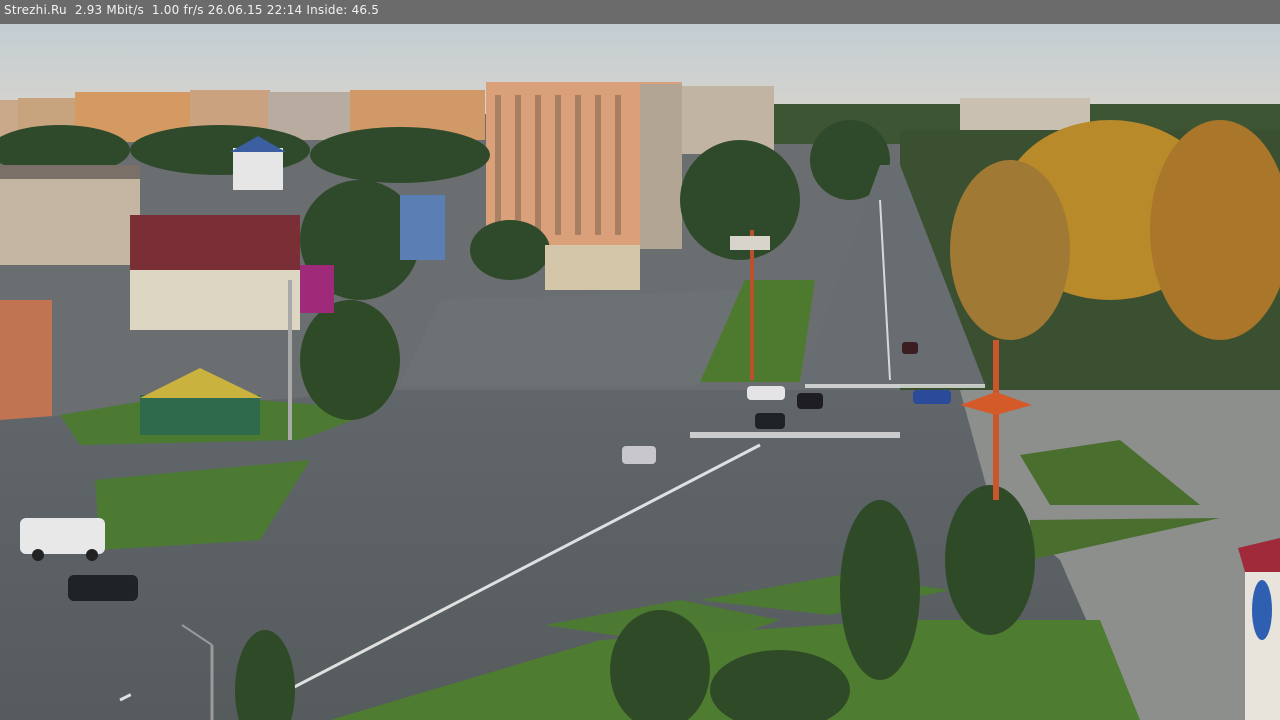  Describe the element at coordinates (201, 401) in the screenshot. I see `green-tent` at that location.